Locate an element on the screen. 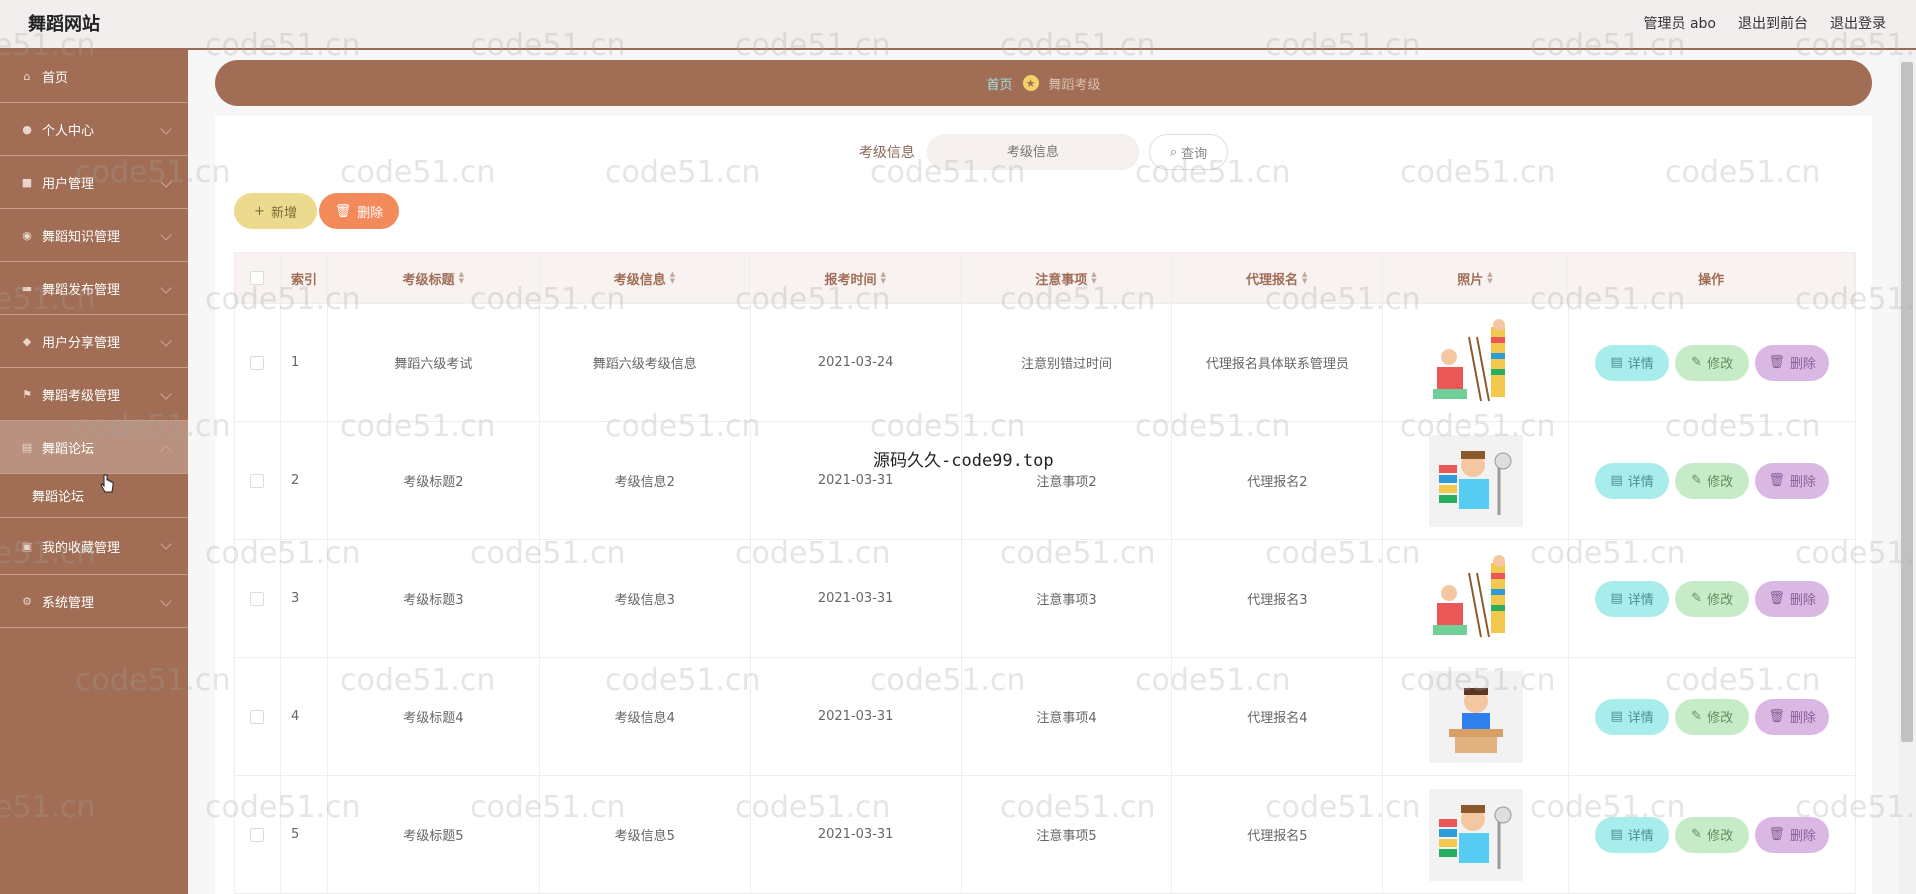 The image size is (1916, 894). cell-info: 考级信息3 is located at coordinates (645, 598).